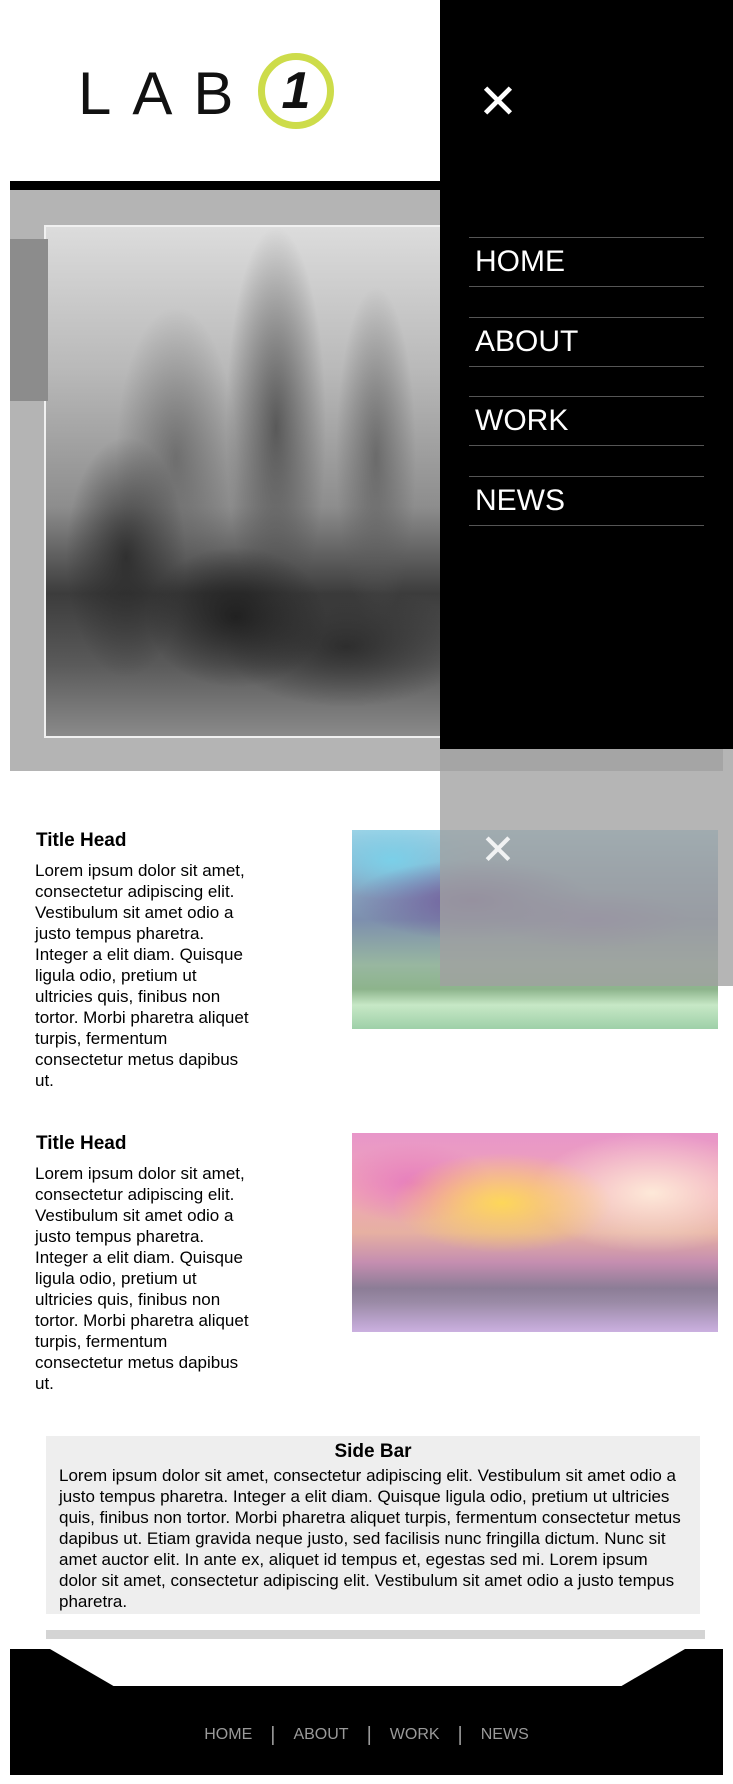  What do you see at coordinates (586, 342) in the screenshot?
I see `nav-item-about: ABOUT` at bounding box center [586, 342].